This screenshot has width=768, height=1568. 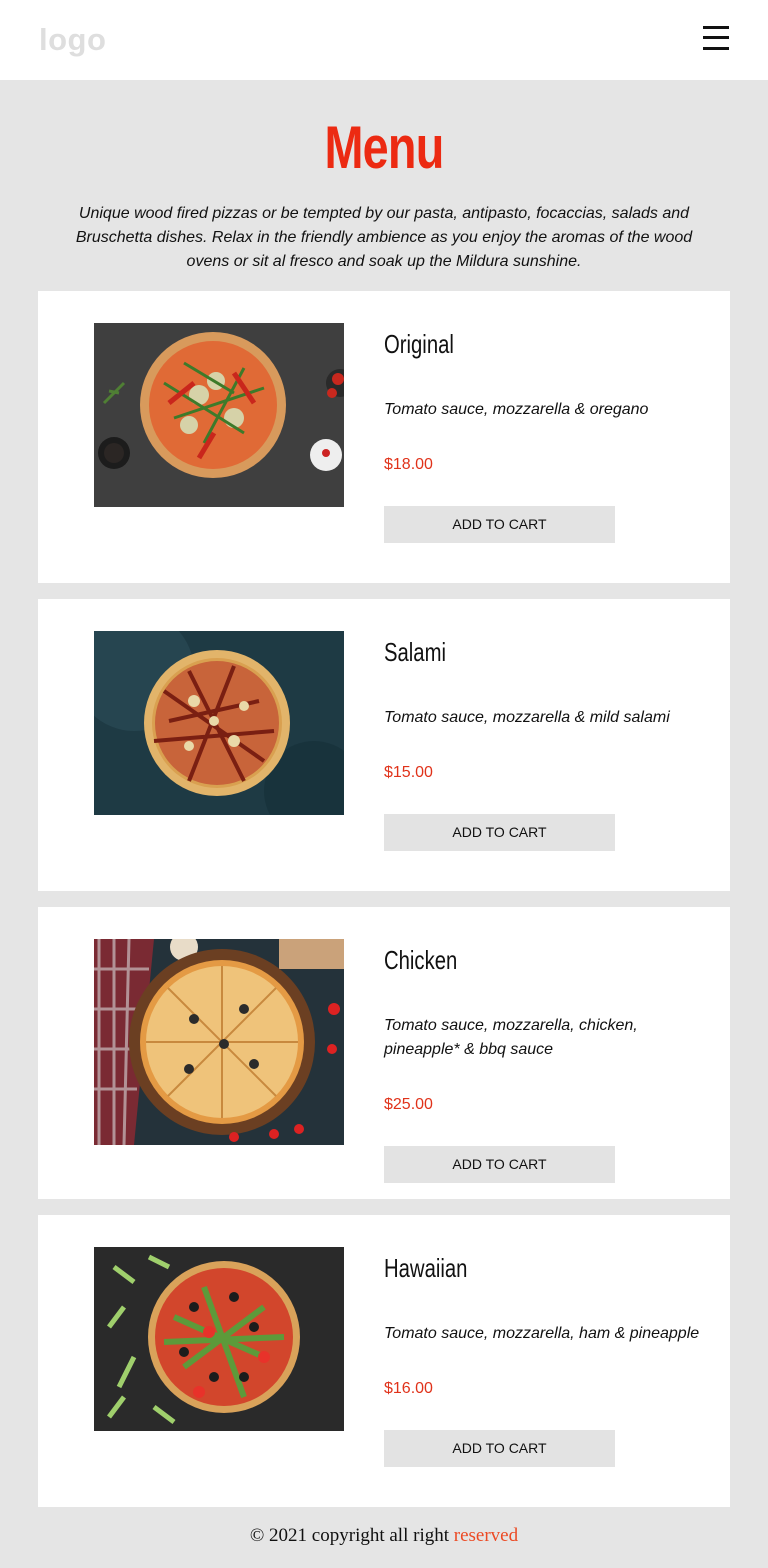 I want to click on item-price: $15.00, so click(x=408, y=772).